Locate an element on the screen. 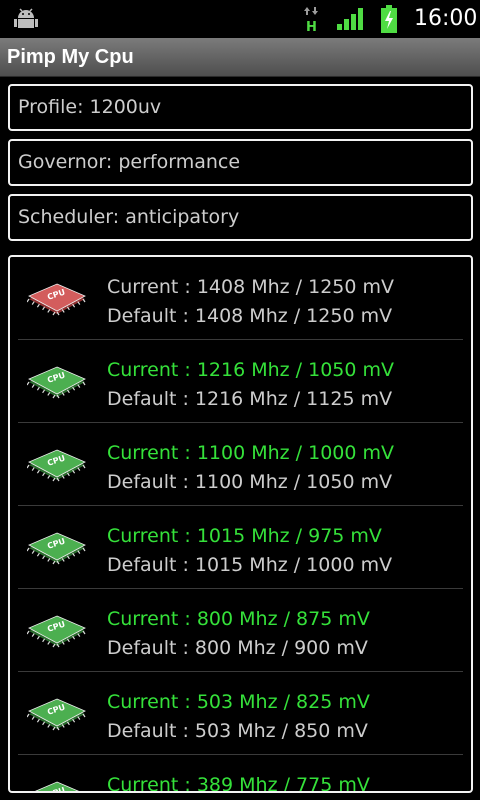 This screenshot has height=800, width=480. current-frequency-text: Current : 503 Mhz / 825 mV is located at coordinates (238, 702).